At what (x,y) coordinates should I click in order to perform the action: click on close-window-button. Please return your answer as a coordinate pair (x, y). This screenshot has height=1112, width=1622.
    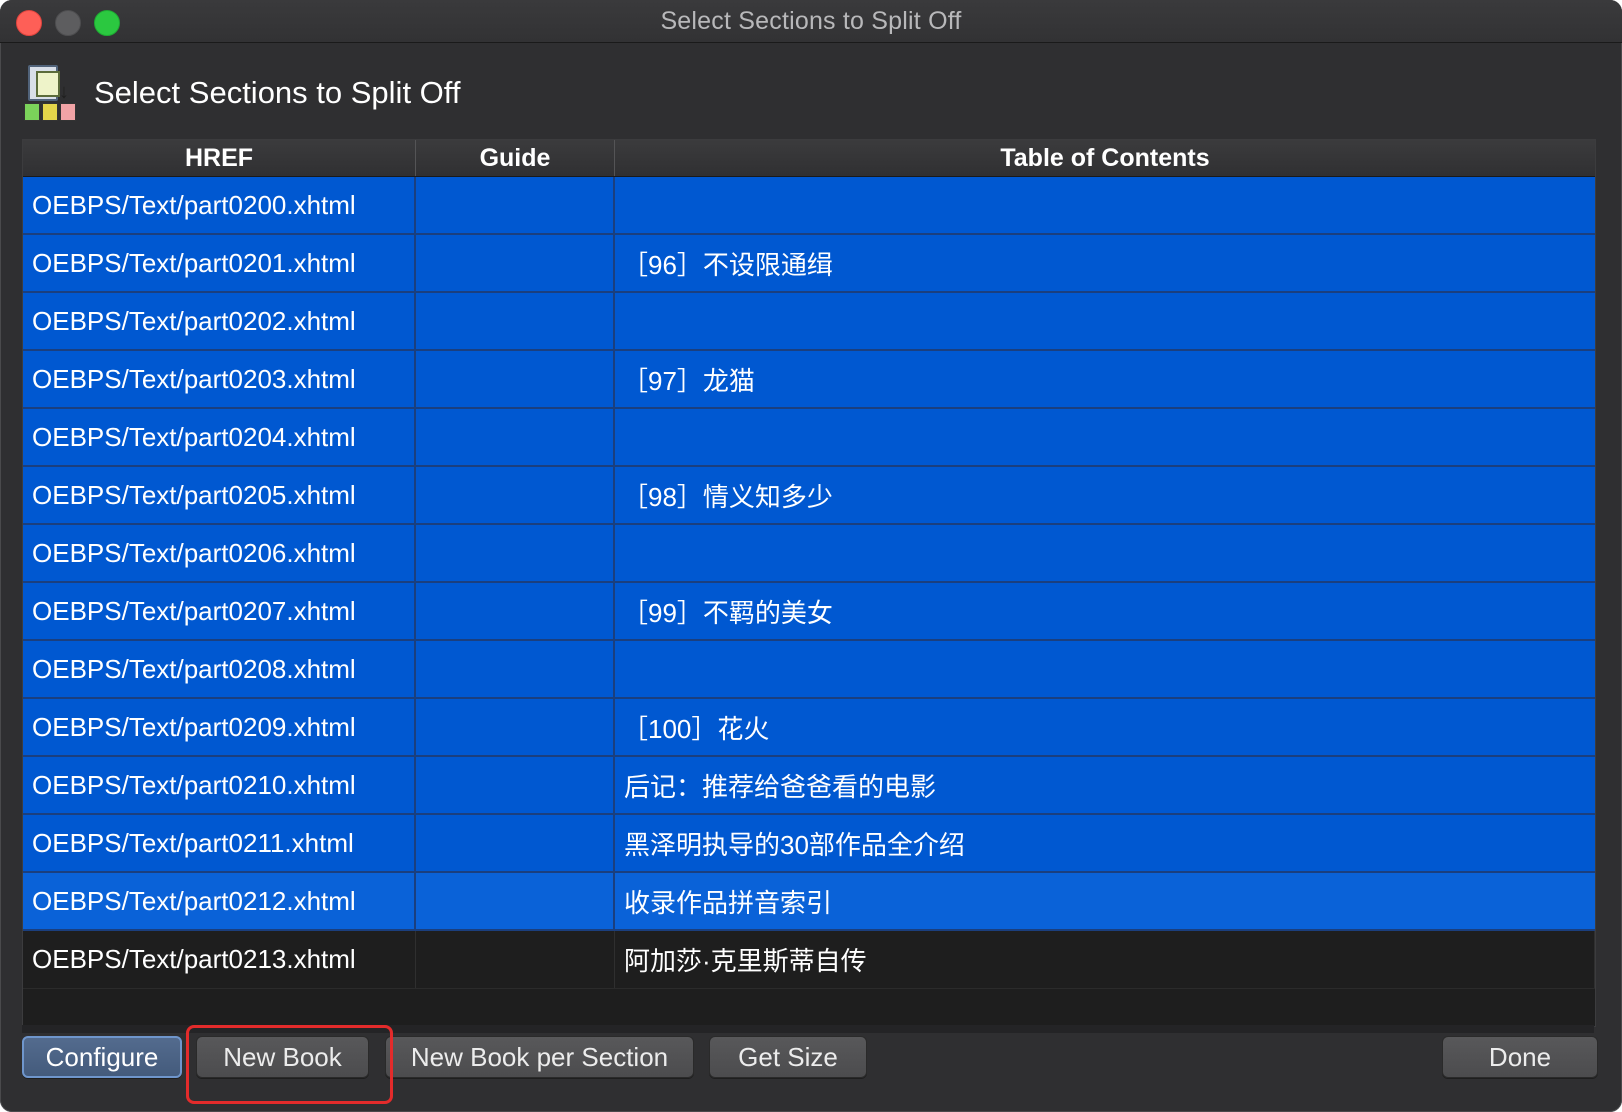
    Looking at the image, I should click on (29, 23).